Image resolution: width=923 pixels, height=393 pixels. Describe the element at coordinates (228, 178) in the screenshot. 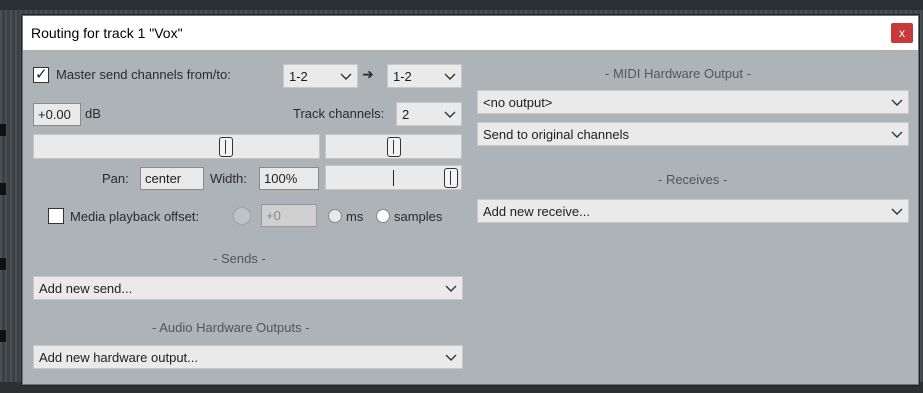

I see `width-label: Width:` at that location.